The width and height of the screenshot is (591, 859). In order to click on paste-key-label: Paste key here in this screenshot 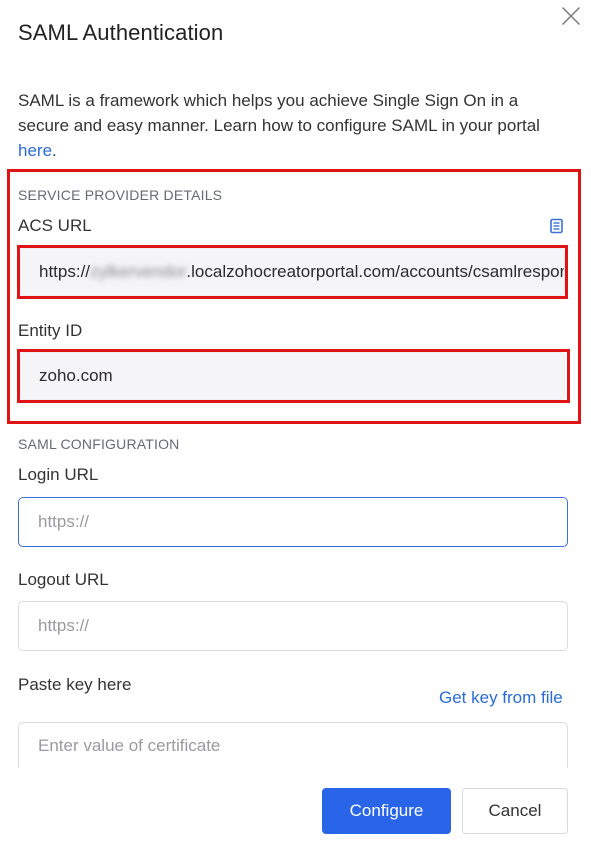, I will do `click(75, 684)`.